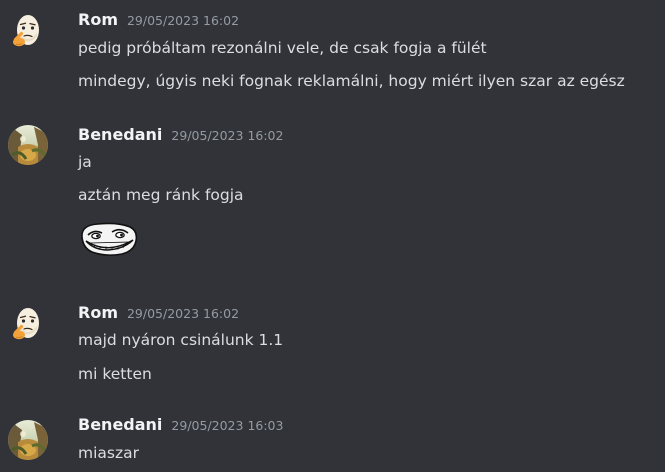 The image size is (665, 472). I want to click on message-text: majd nyáron csinálunk 1.1, so click(181, 340).